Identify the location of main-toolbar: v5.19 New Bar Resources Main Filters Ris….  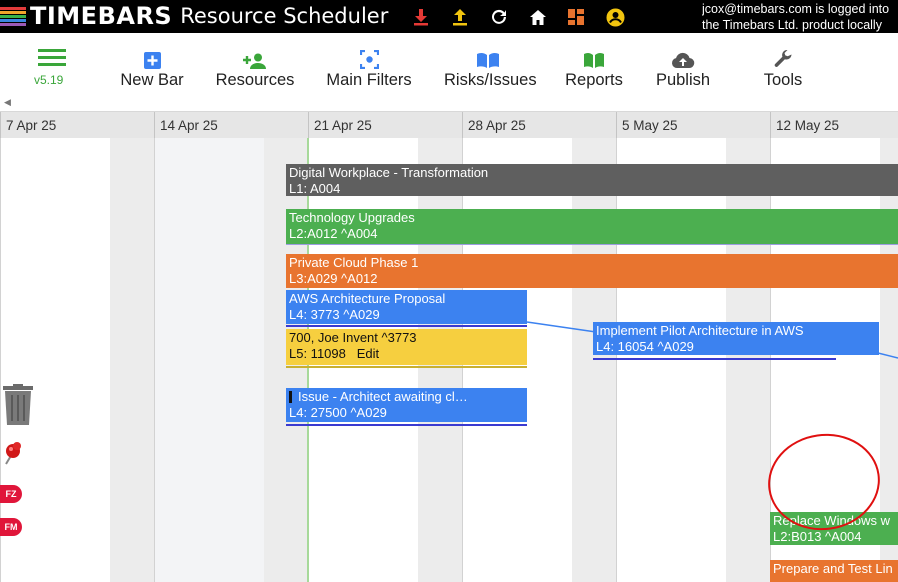
(449, 64).